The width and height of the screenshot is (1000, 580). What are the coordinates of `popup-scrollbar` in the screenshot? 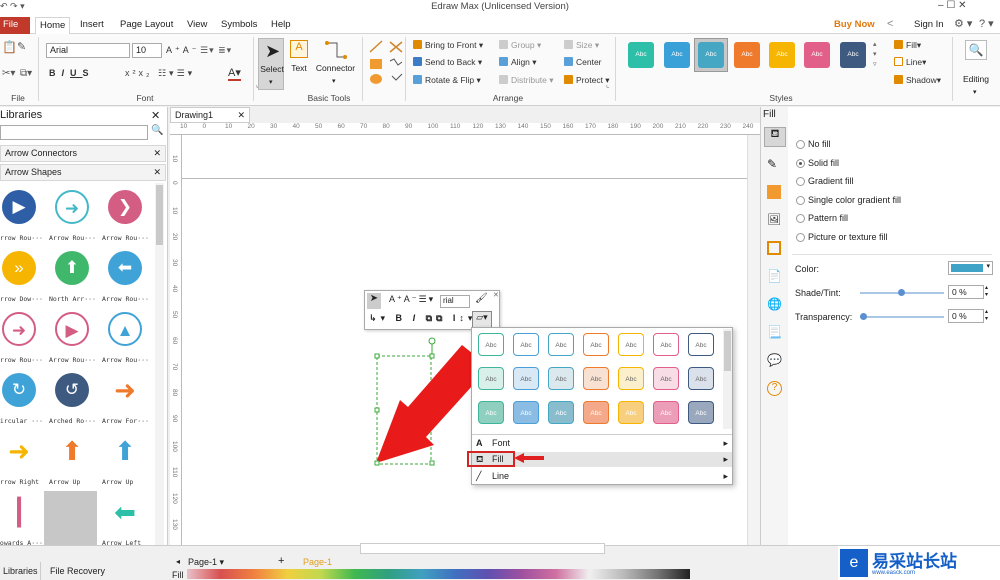 It's located at (727, 379).